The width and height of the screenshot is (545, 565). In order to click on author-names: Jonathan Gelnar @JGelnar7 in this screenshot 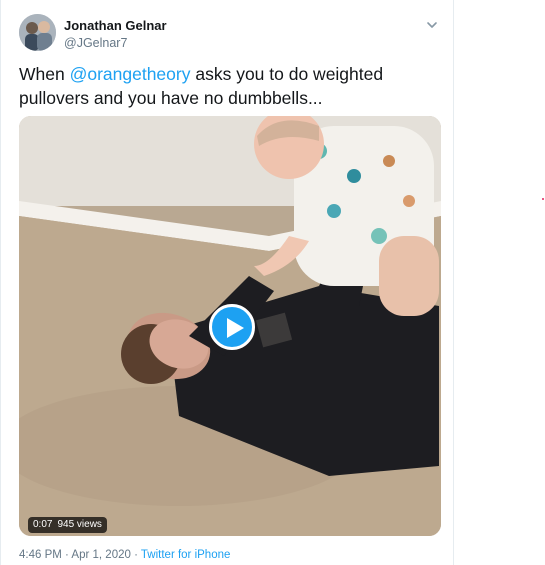, I will do `click(115, 34)`.